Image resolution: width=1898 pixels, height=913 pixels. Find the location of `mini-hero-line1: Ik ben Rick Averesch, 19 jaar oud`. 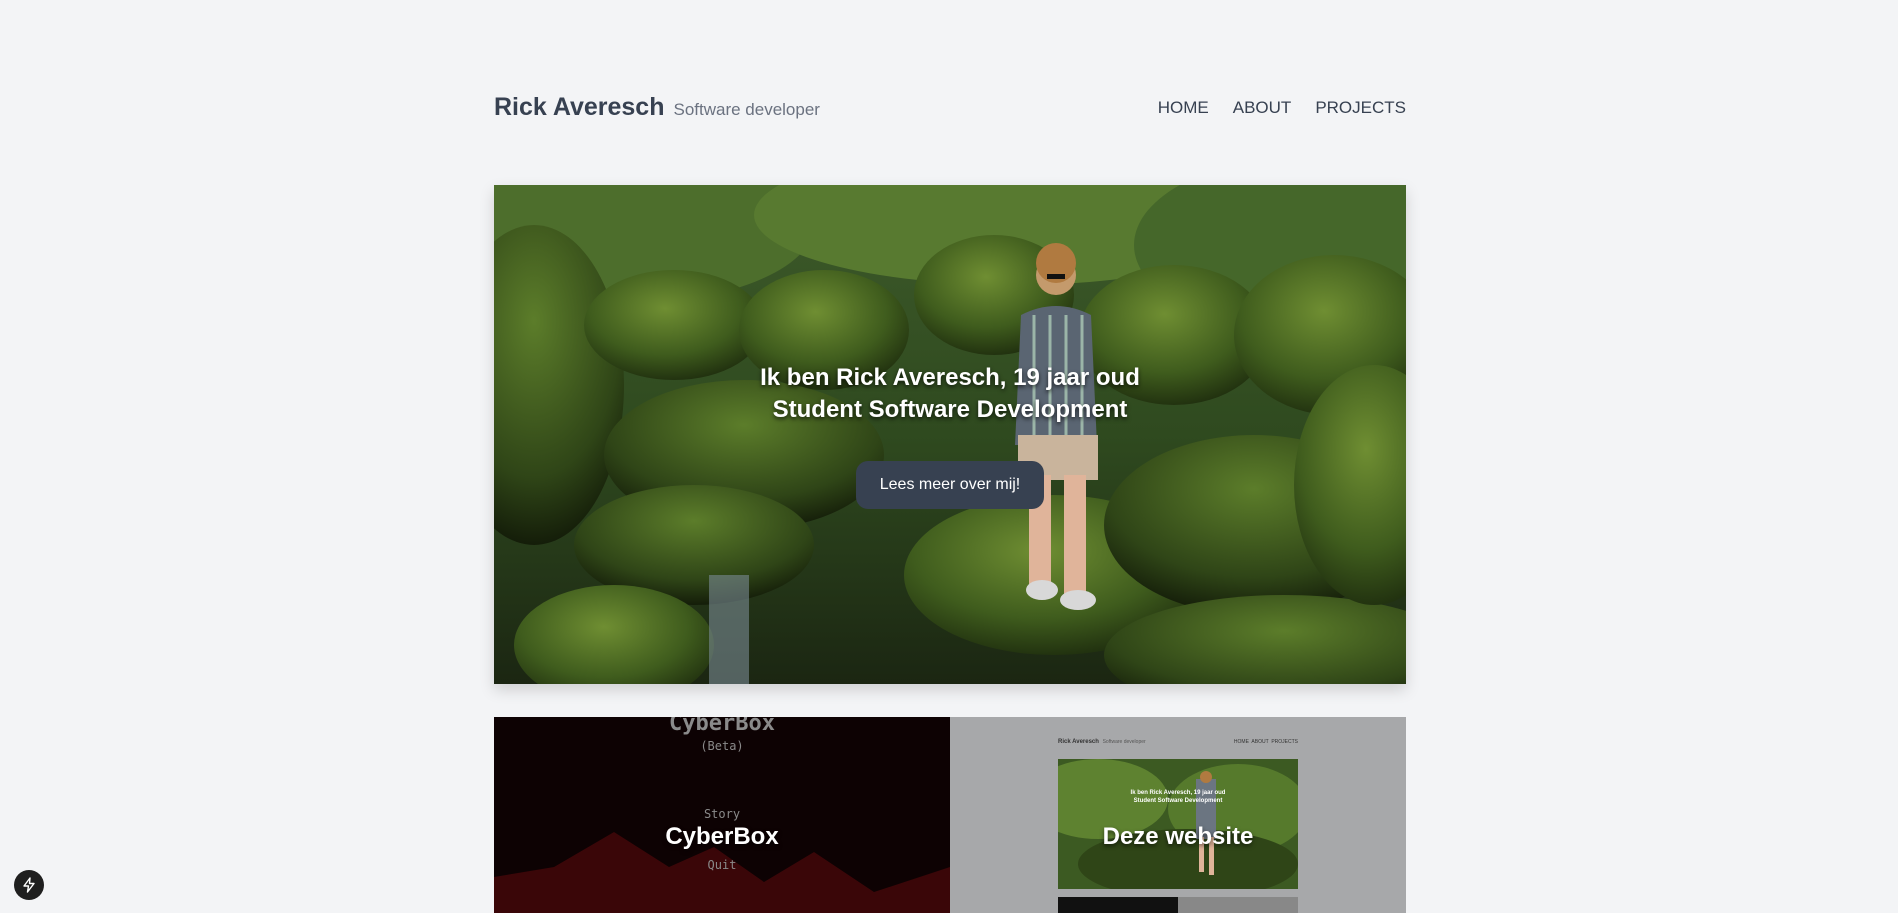

mini-hero-line1: Ik ben Rick Averesch, 19 jaar oud is located at coordinates (1178, 793).